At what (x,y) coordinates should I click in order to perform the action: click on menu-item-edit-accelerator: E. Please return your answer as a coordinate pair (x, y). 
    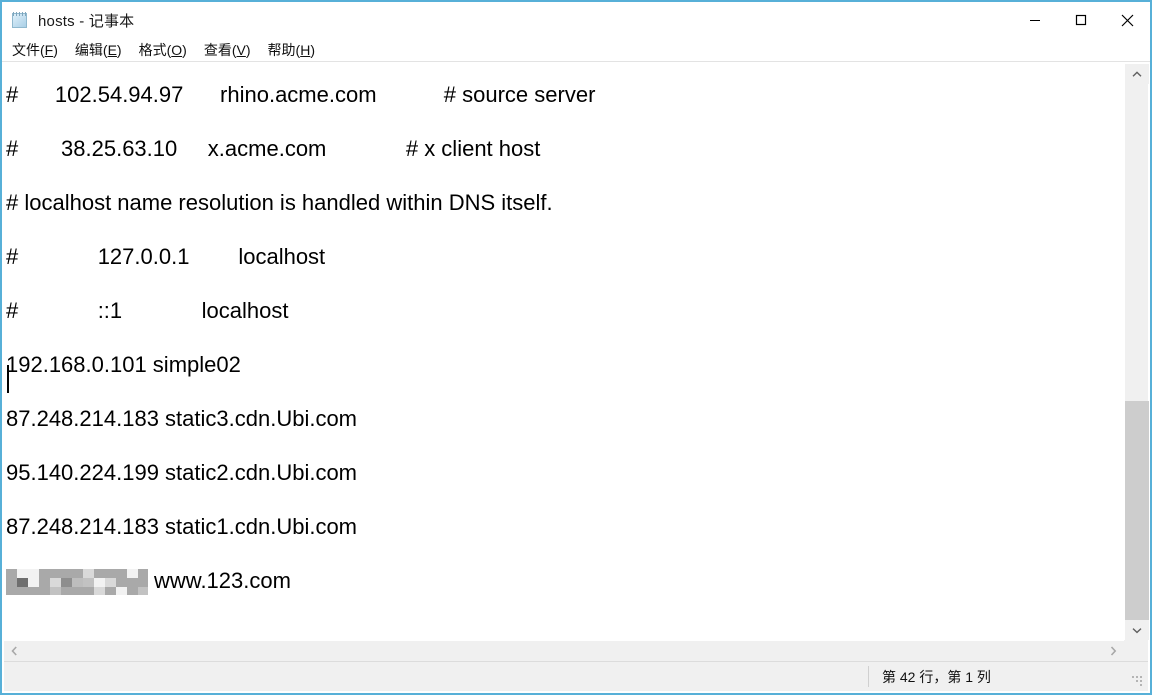
    Looking at the image, I should click on (112, 49).